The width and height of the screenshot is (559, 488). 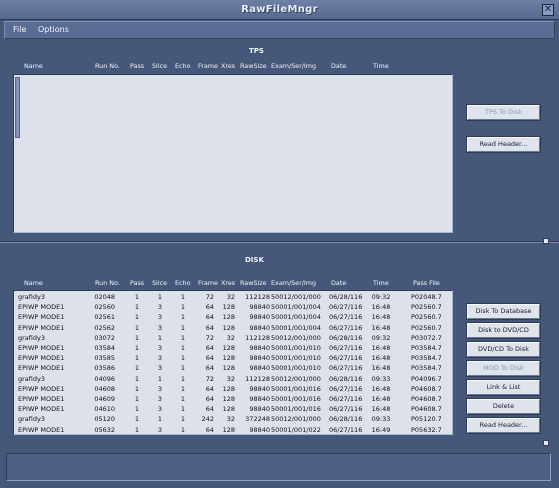 What do you see at coordinates (294, 283) in the screenshot?
I see `disk-col-exam: Exam/Ser/Img` at bounding box center [294, 283].